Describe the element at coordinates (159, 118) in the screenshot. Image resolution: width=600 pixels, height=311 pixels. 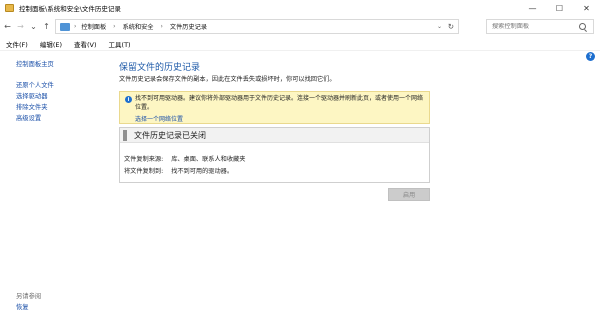
I see `choose-network-location-link: 选择一个网络位置` at that location.